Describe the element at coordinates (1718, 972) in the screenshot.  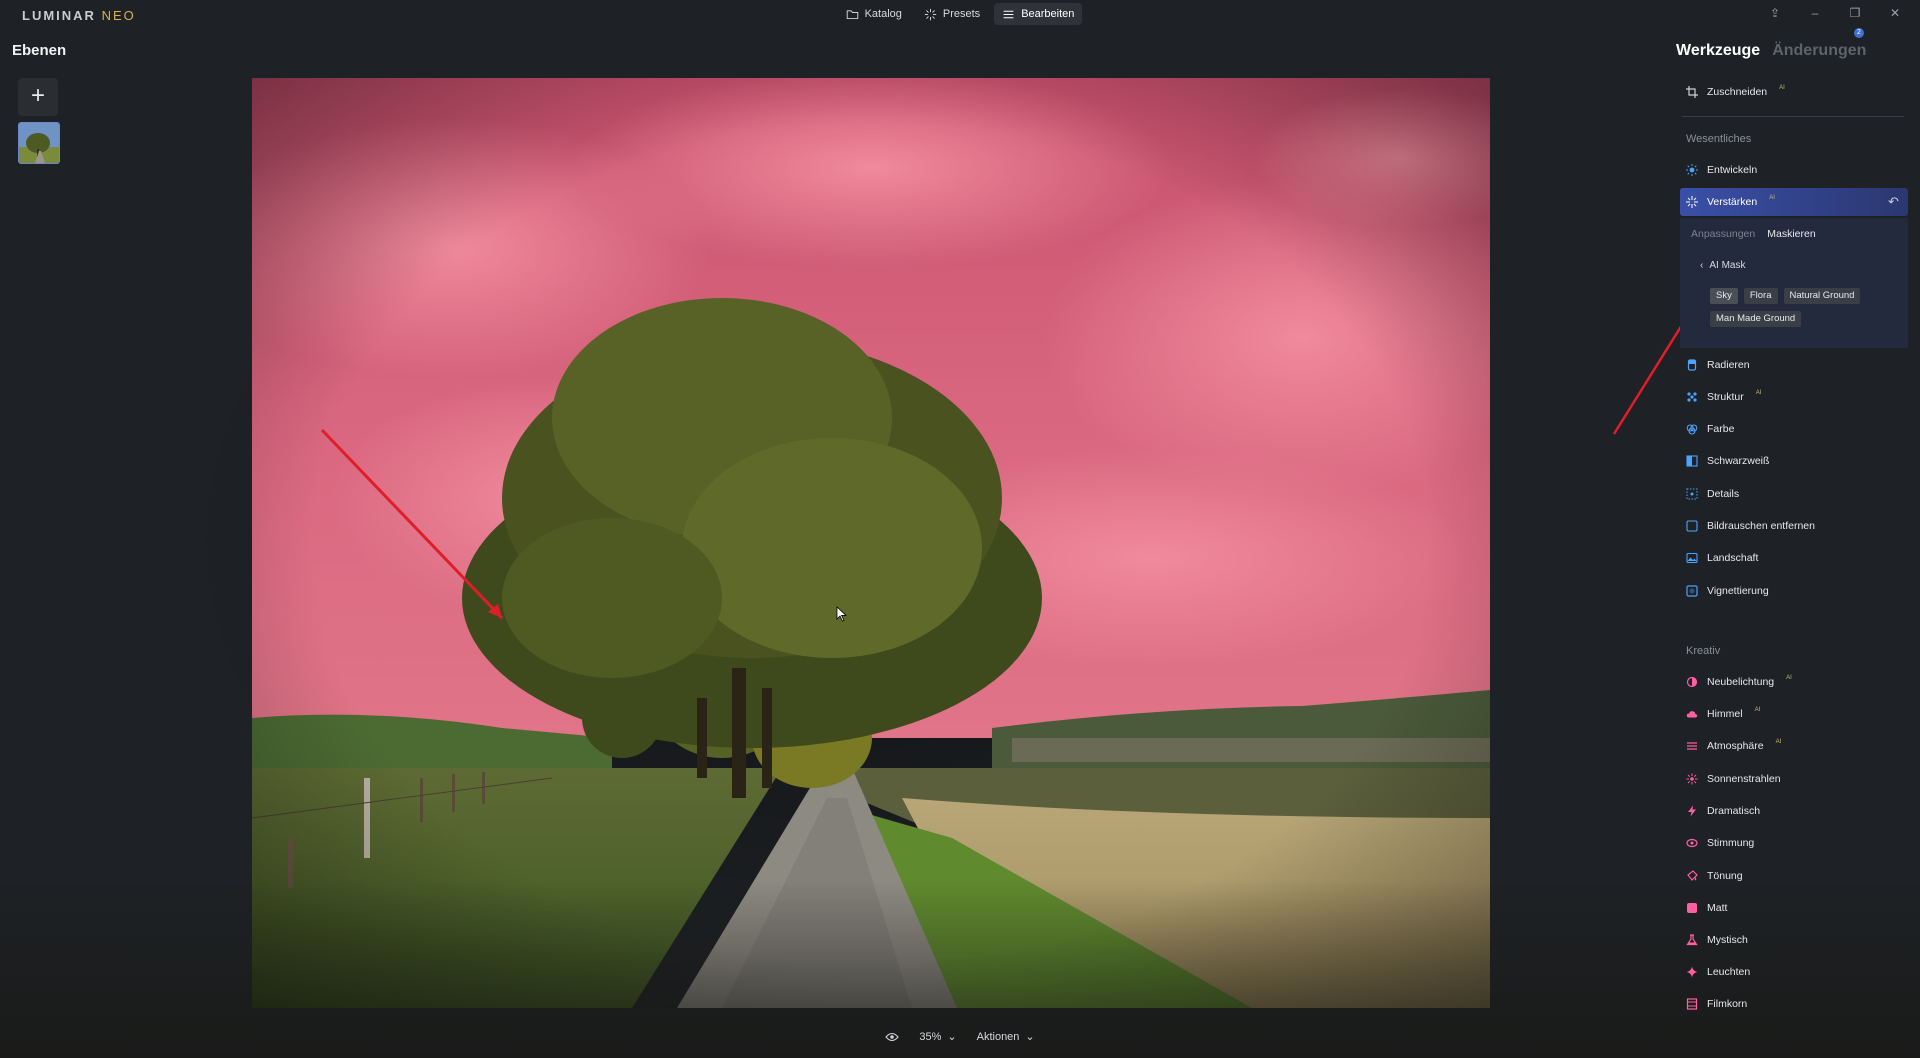
I see `tool-leuchten: Leuchten` at that location.